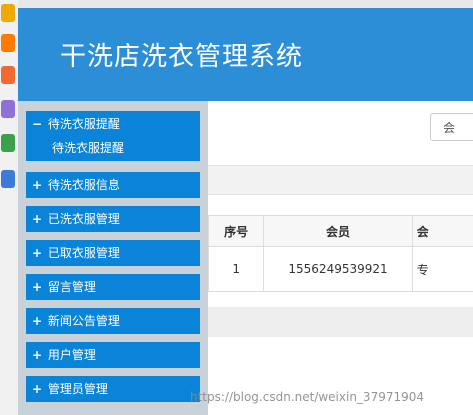 The image size is (473, 415). I want to click on table-row: 1 1556249539921 专, so click(340, 269).